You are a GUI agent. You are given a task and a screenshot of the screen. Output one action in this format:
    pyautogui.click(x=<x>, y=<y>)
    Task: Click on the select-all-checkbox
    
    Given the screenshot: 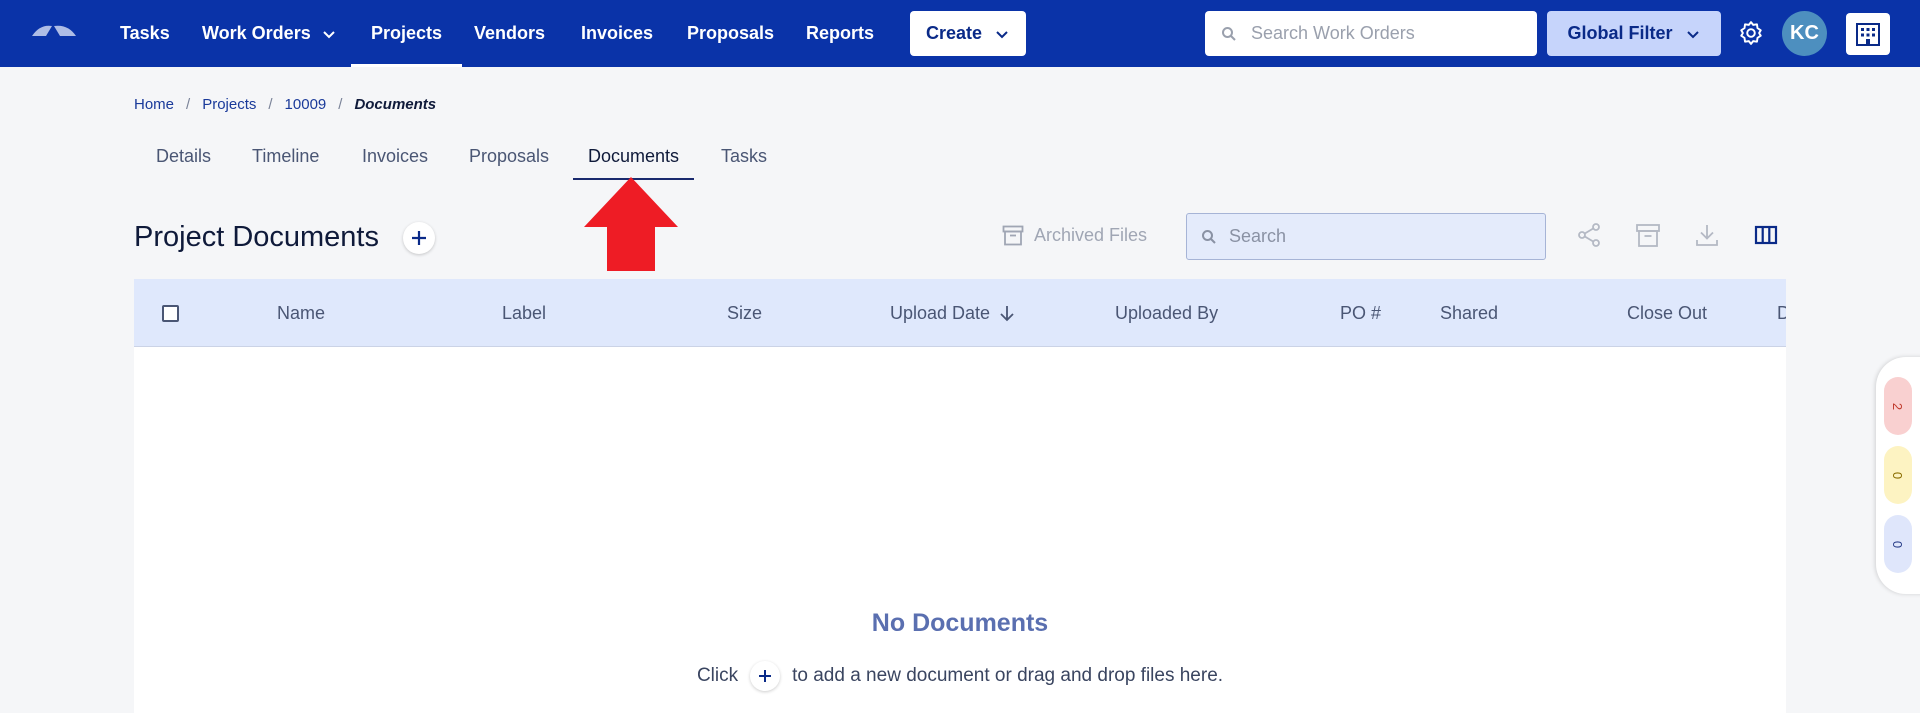 What is the action you would take?
    pyautogui.click(x=170, y=313)
    